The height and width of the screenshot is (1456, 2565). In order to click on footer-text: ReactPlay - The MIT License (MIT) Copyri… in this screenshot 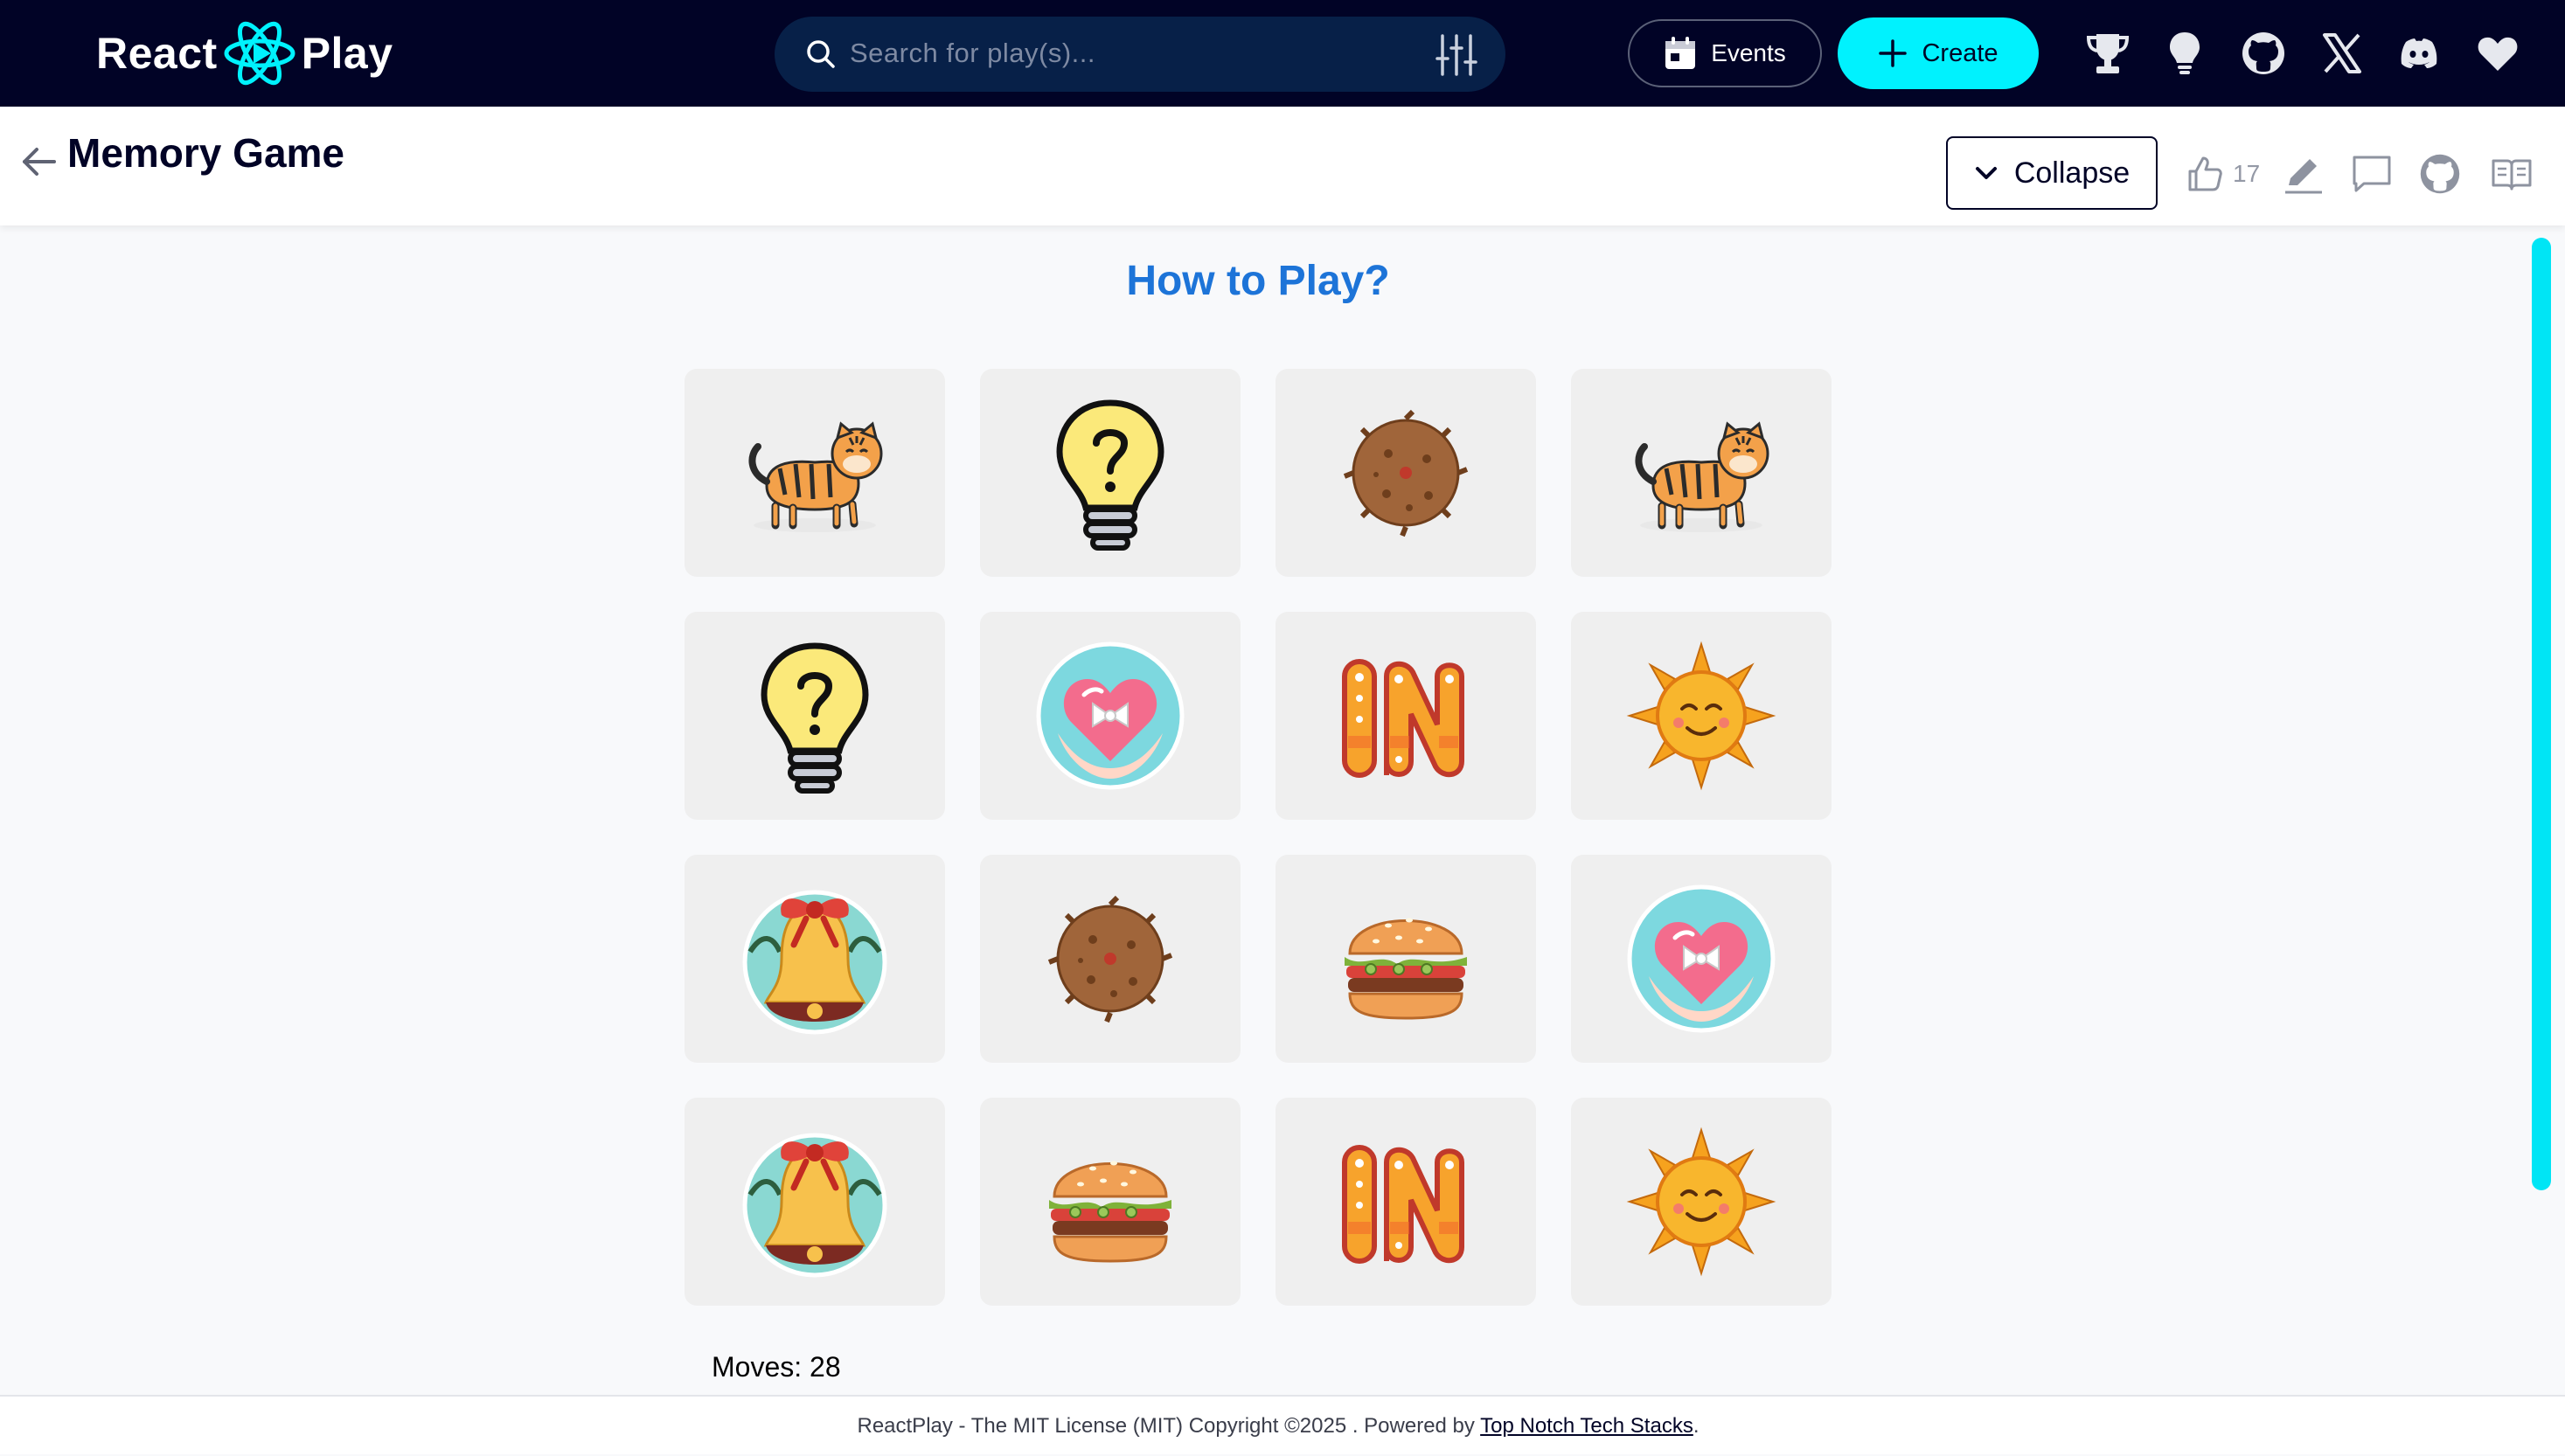, I will do `click(1169, 1426)`.